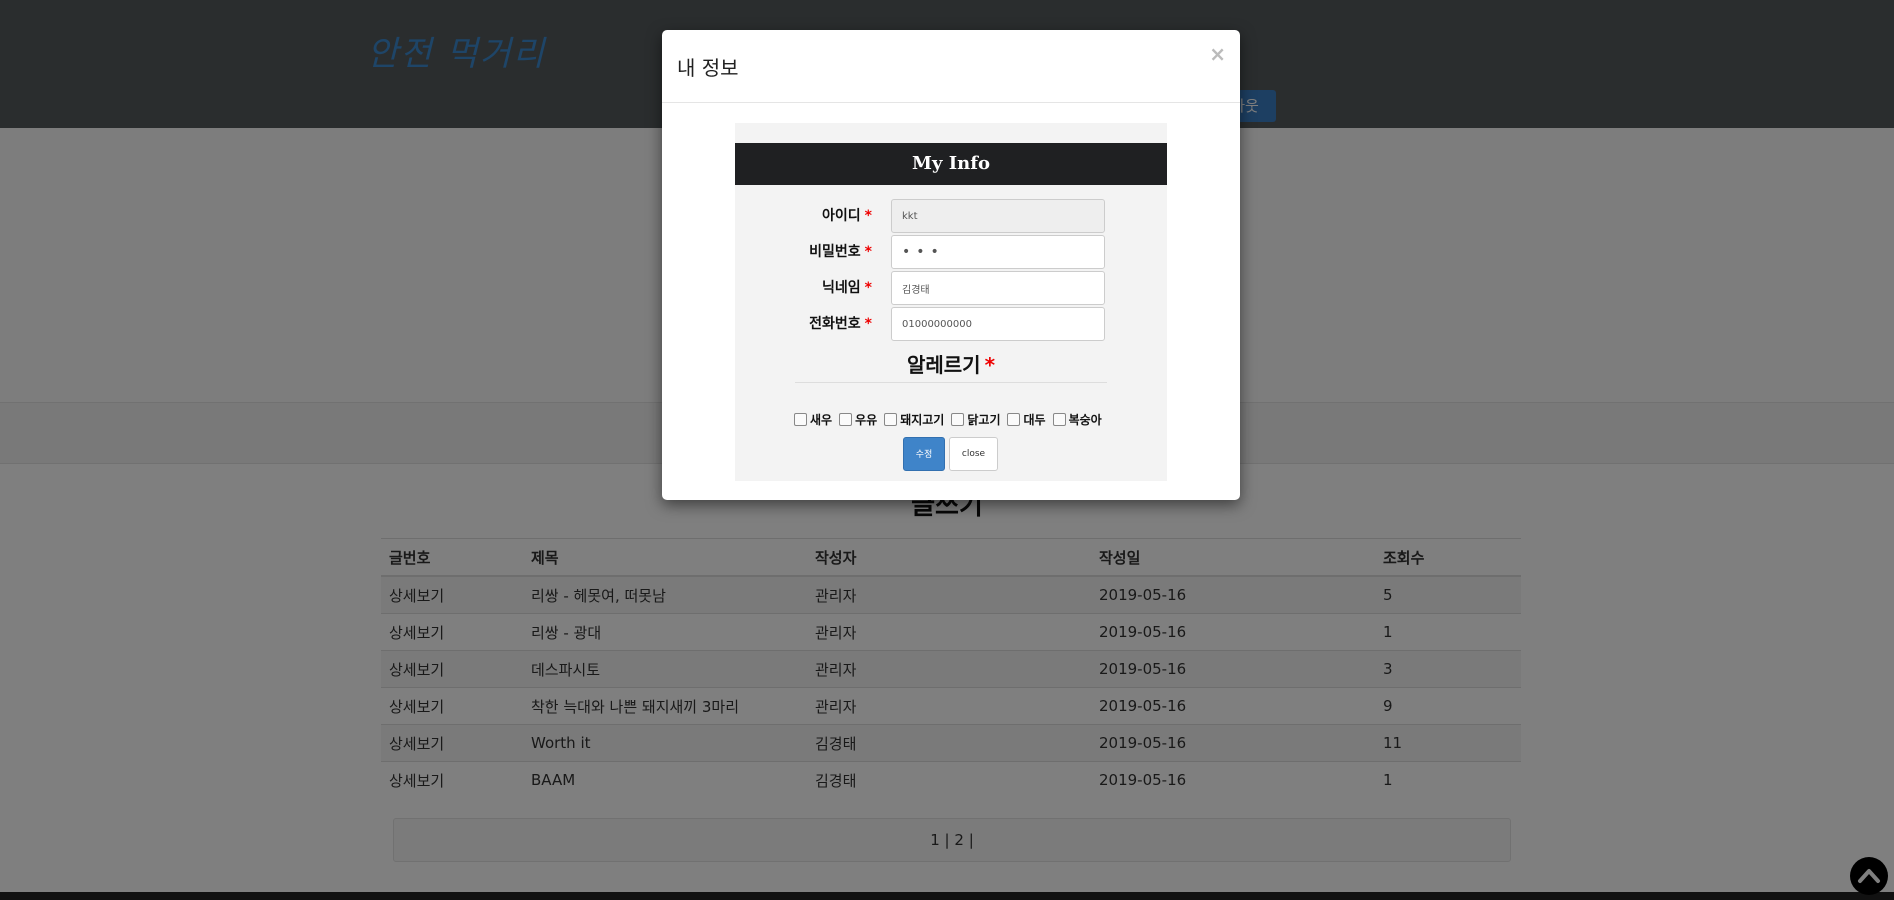 The image size is (1894, 900). Describe the element at coordinates (821, 419) in the screenshot. I see `allergy-option-label: 새우` at that location.